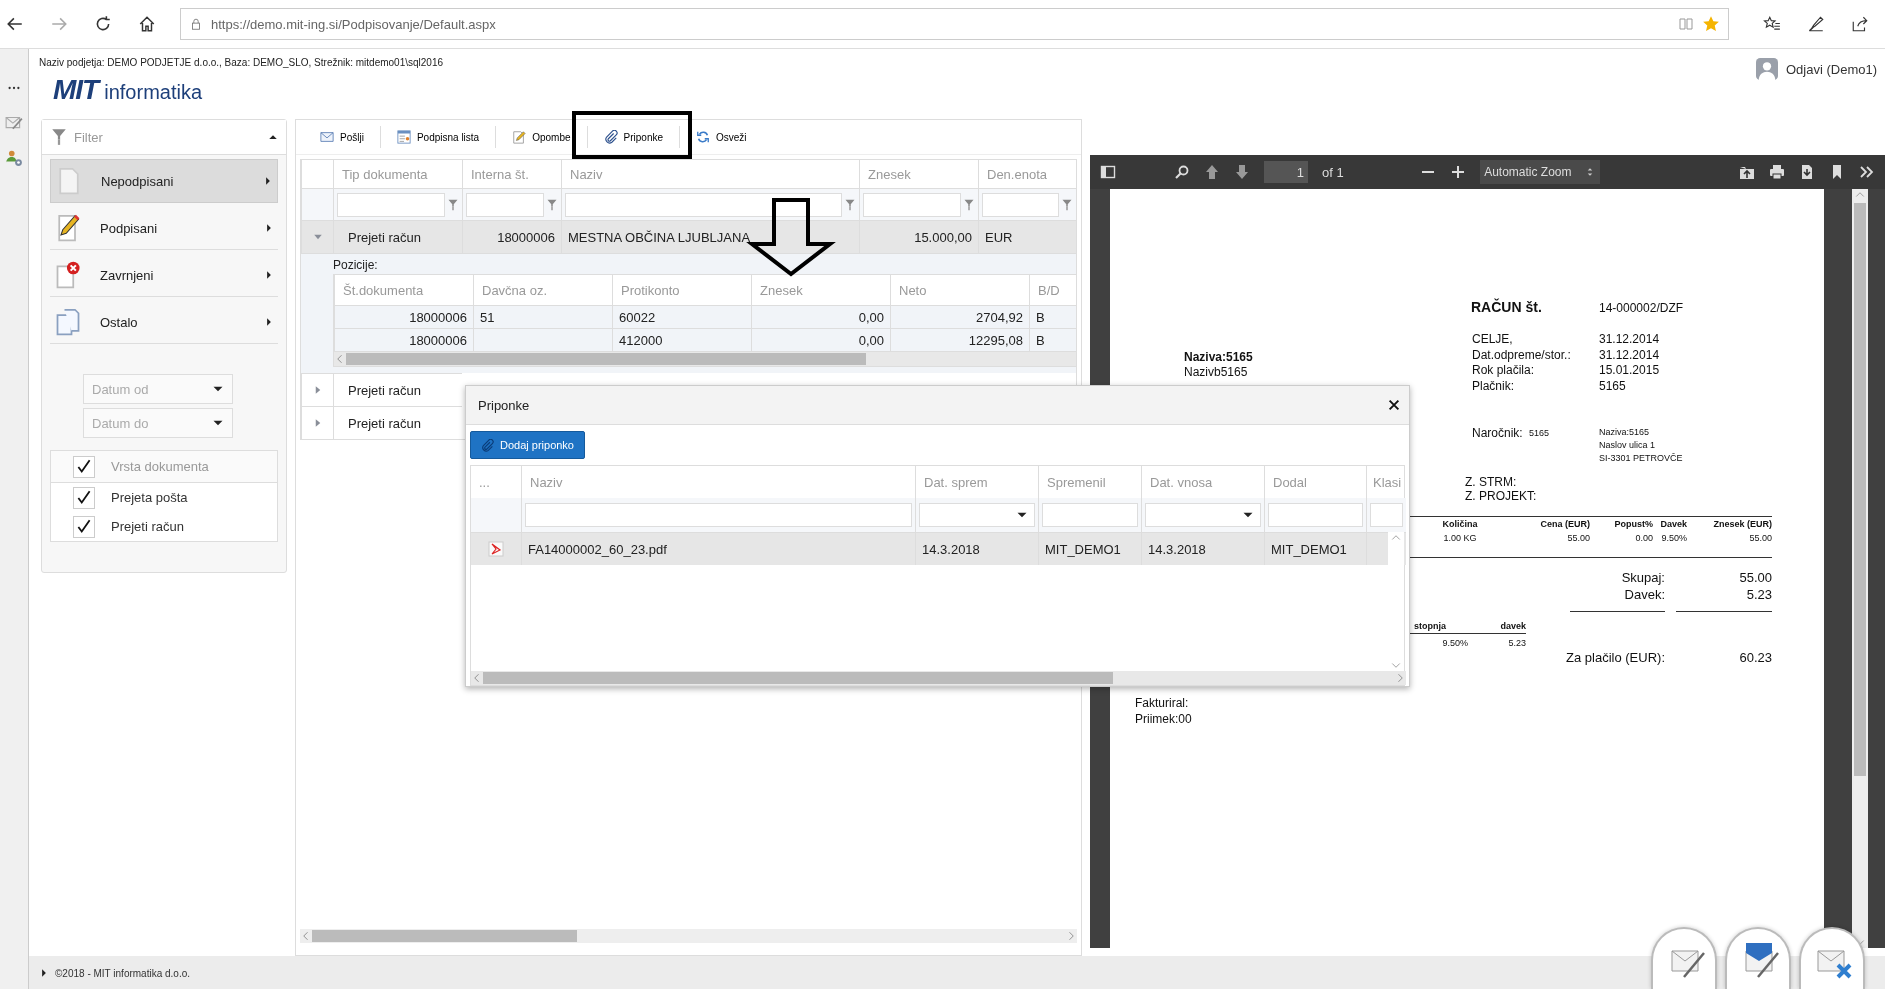  Describe the element at coordinates (153, 92) in the screenshot. I see `logo-text: informatika` at that location.